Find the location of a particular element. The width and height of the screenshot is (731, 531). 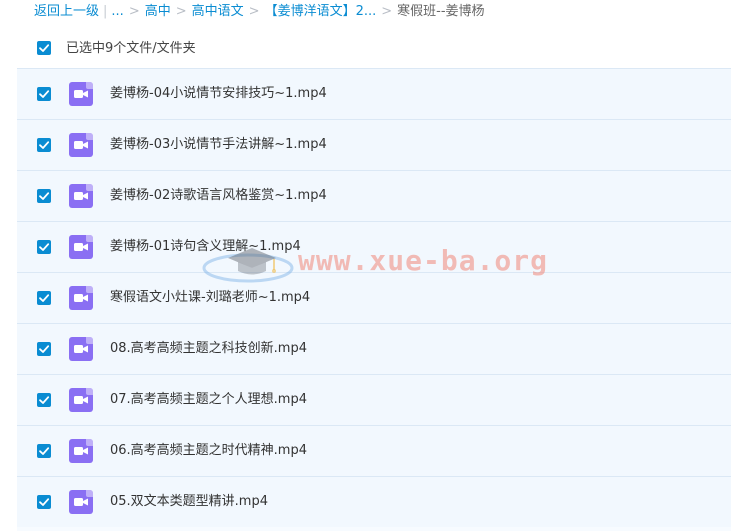

file-row: 07.高考高频主题之个人理想.mp4 is located at coordinates (374, 399).